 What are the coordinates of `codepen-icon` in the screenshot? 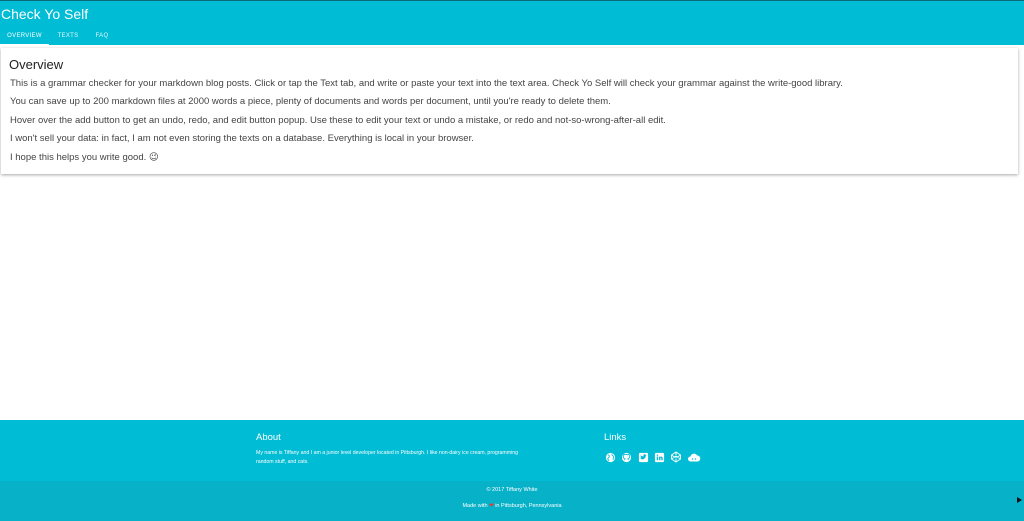 It's located at (676, 457).